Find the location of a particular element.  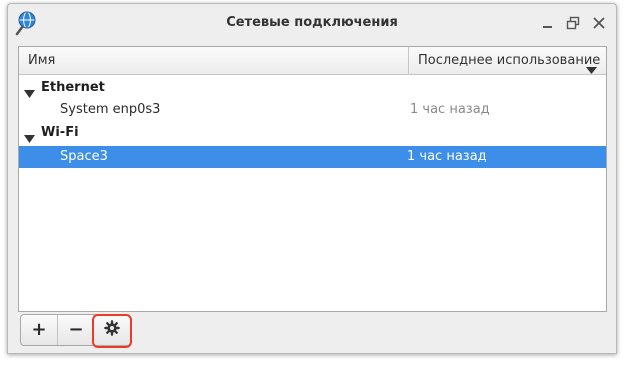

column-header-last-used: Последнее использование is located at coordinates (507, 60).